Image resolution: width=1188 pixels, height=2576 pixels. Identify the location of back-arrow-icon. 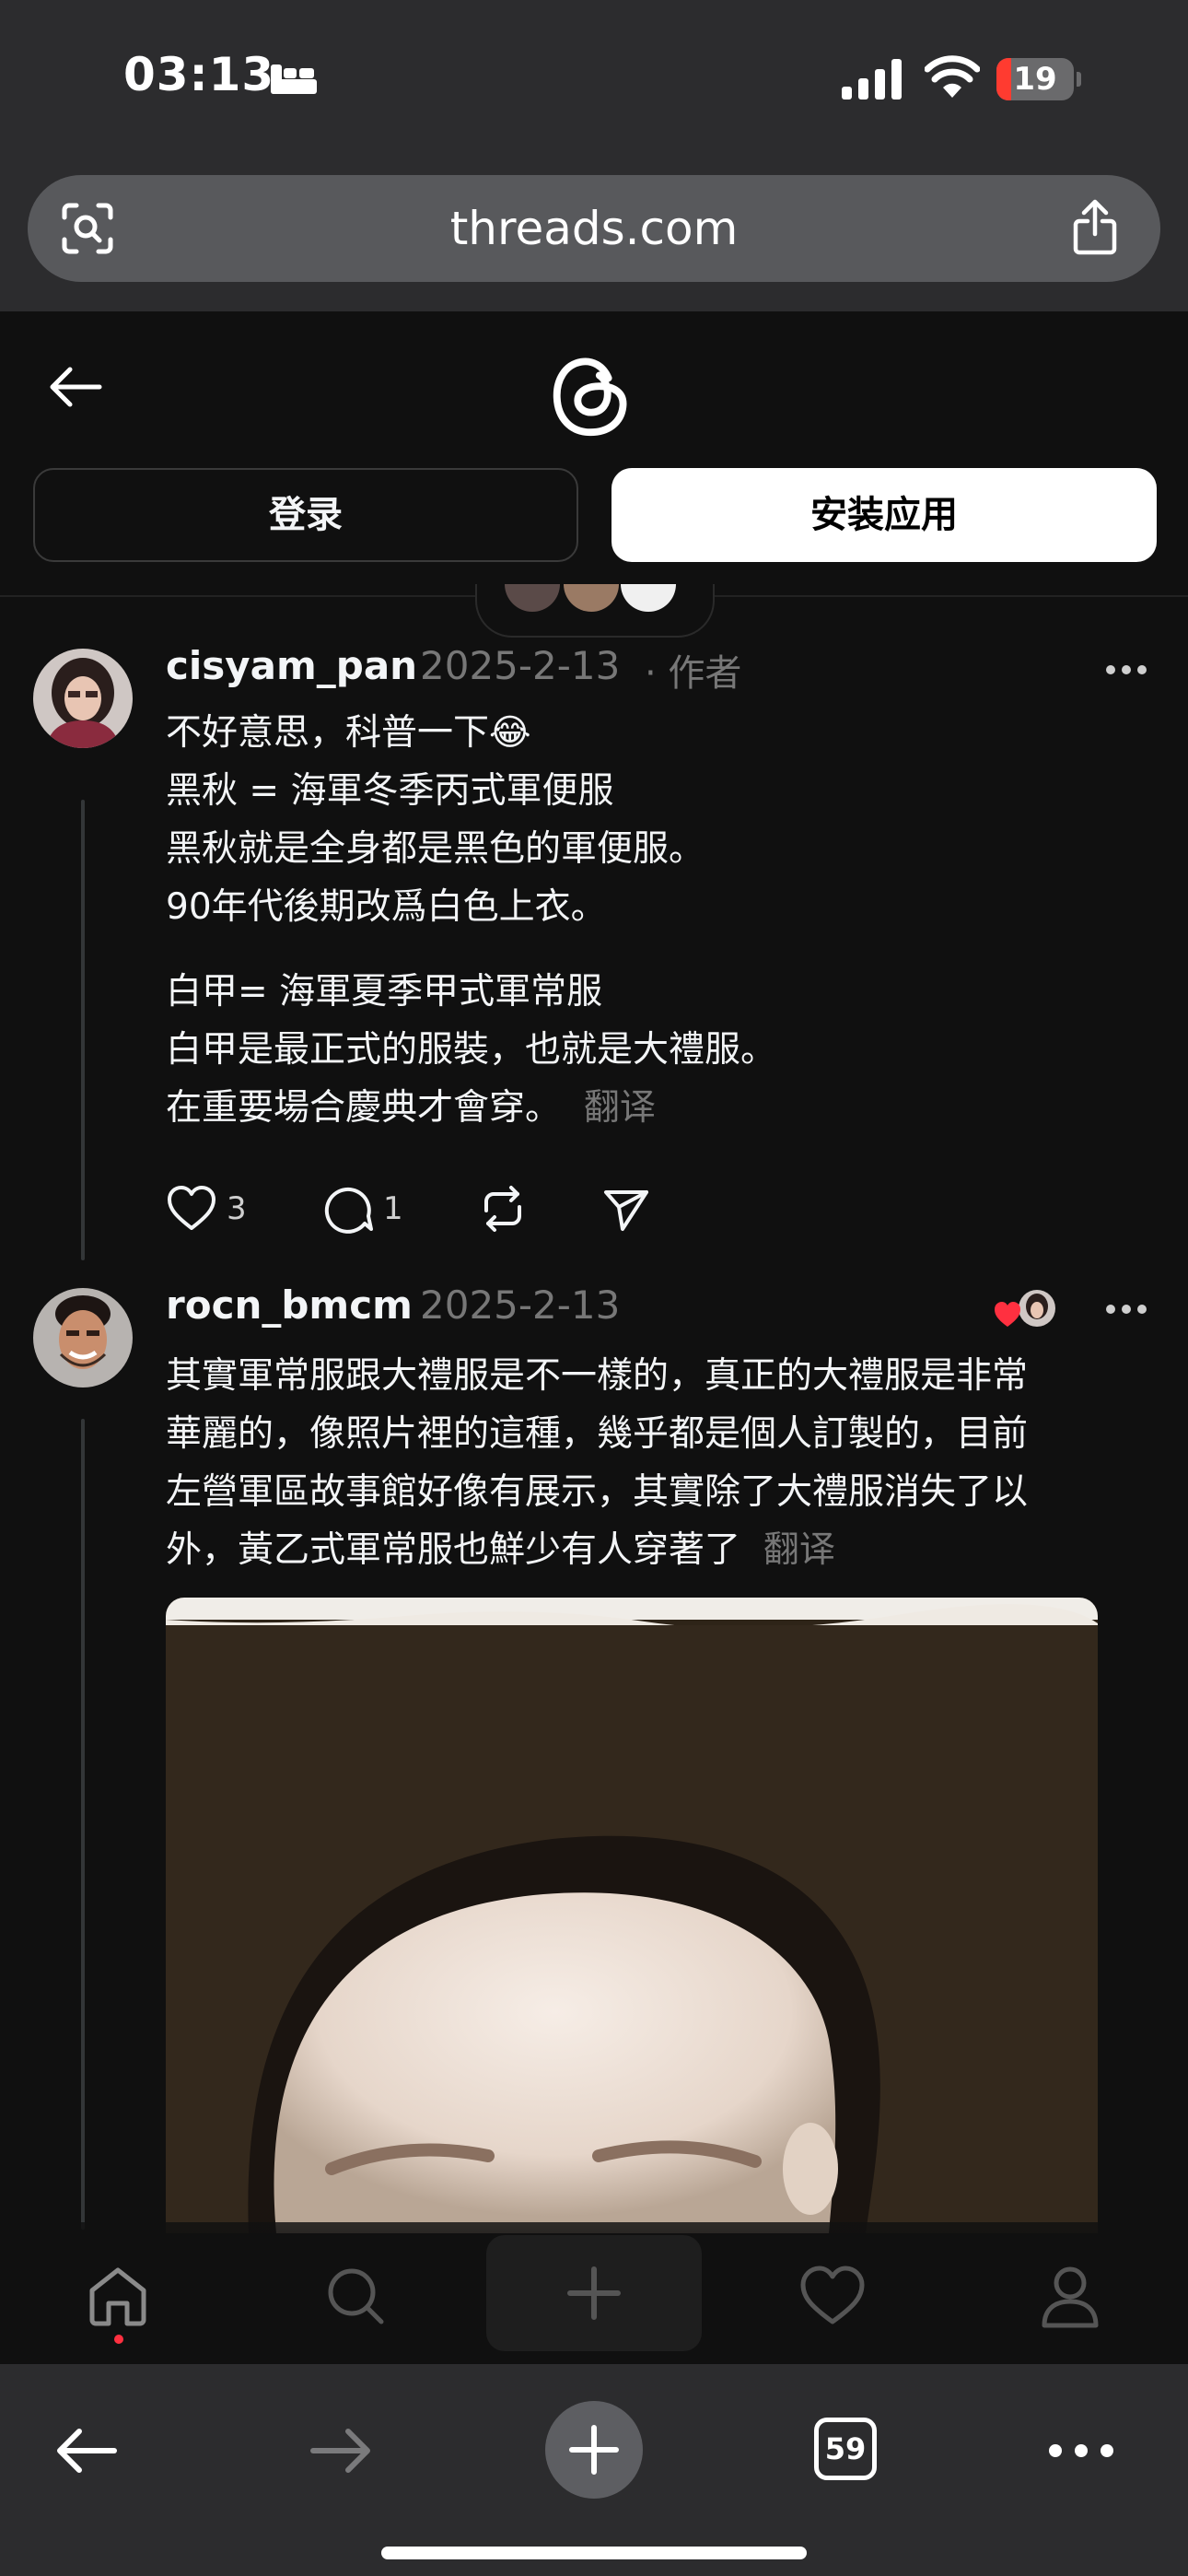
(76, 386).